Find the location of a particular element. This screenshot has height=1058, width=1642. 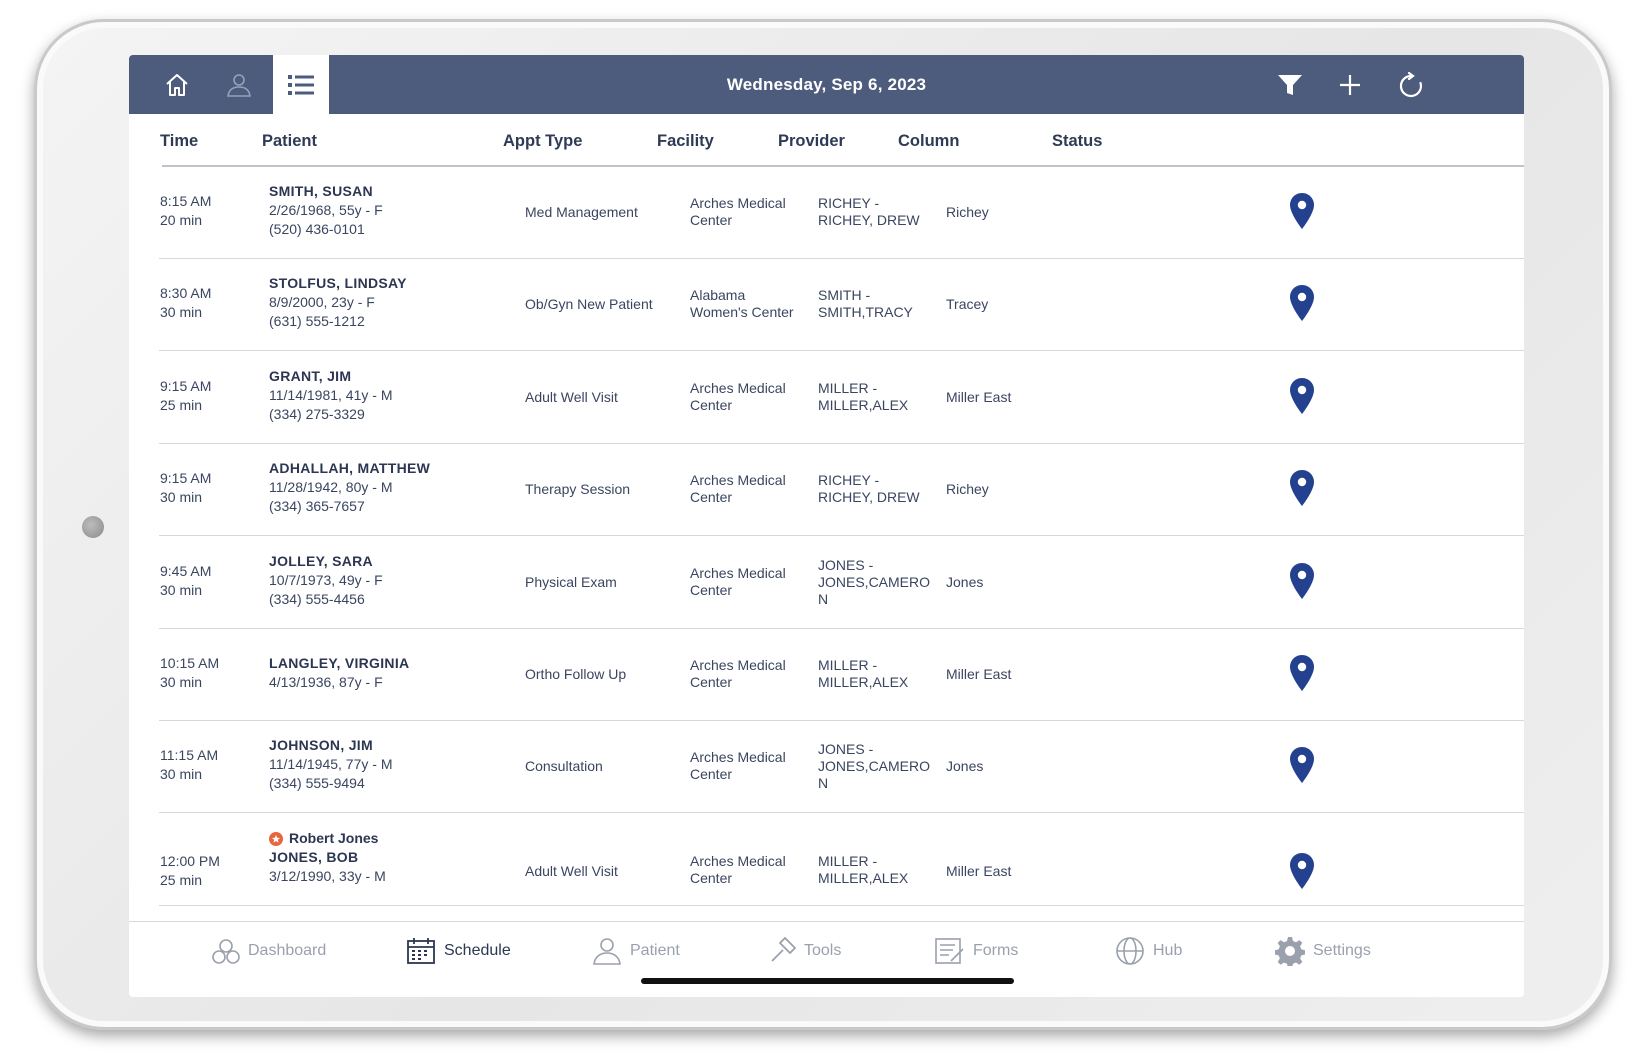

header-facility: Facility is located at coordinates (685, 141).